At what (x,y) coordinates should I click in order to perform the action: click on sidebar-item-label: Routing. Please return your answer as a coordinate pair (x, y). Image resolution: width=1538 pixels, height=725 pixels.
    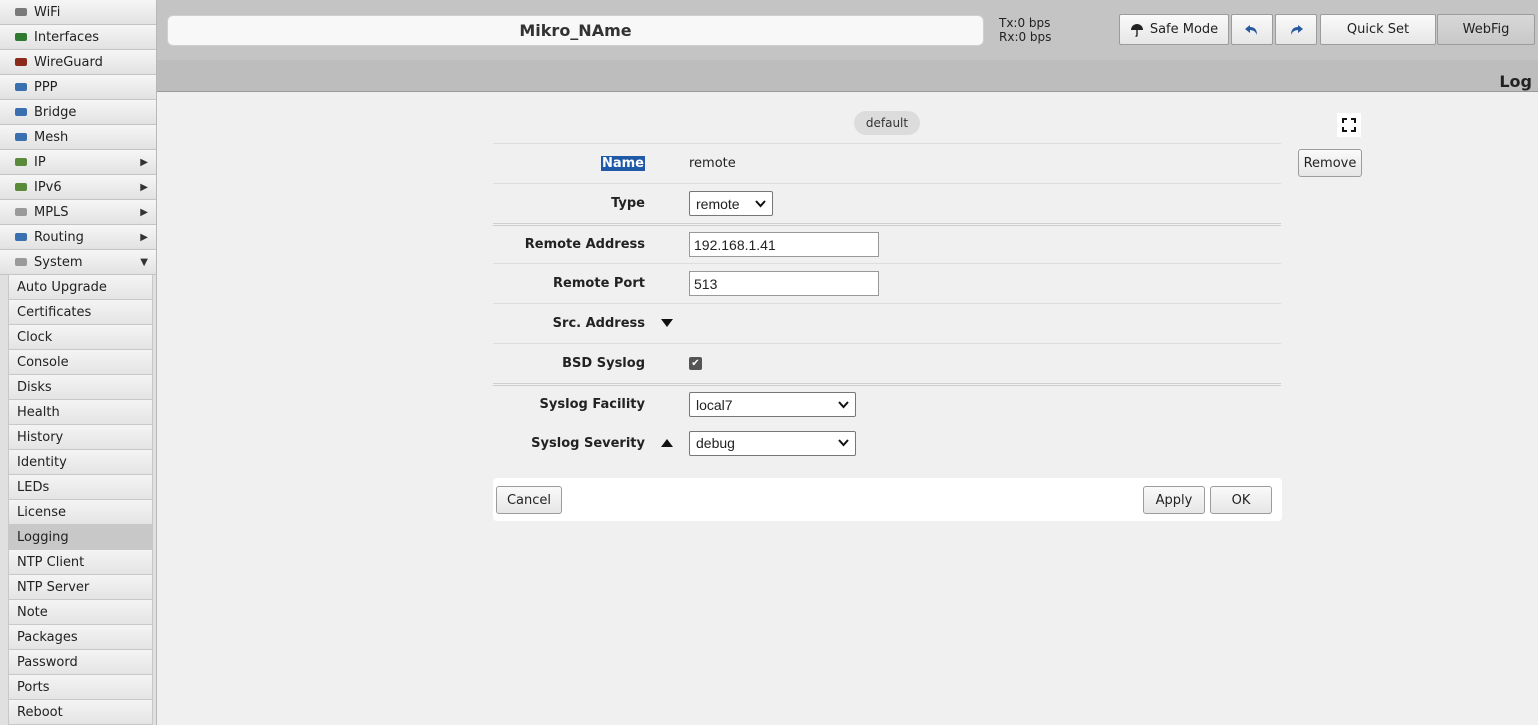
    Looking at the image, I should click on (59, 237).